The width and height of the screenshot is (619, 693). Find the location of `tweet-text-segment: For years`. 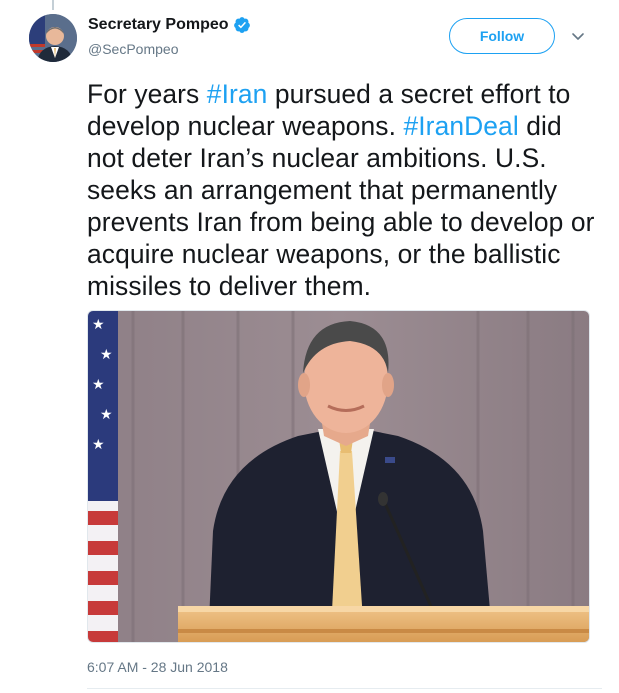

tweet-text-segment: For years is located at coordinates (147, 94).